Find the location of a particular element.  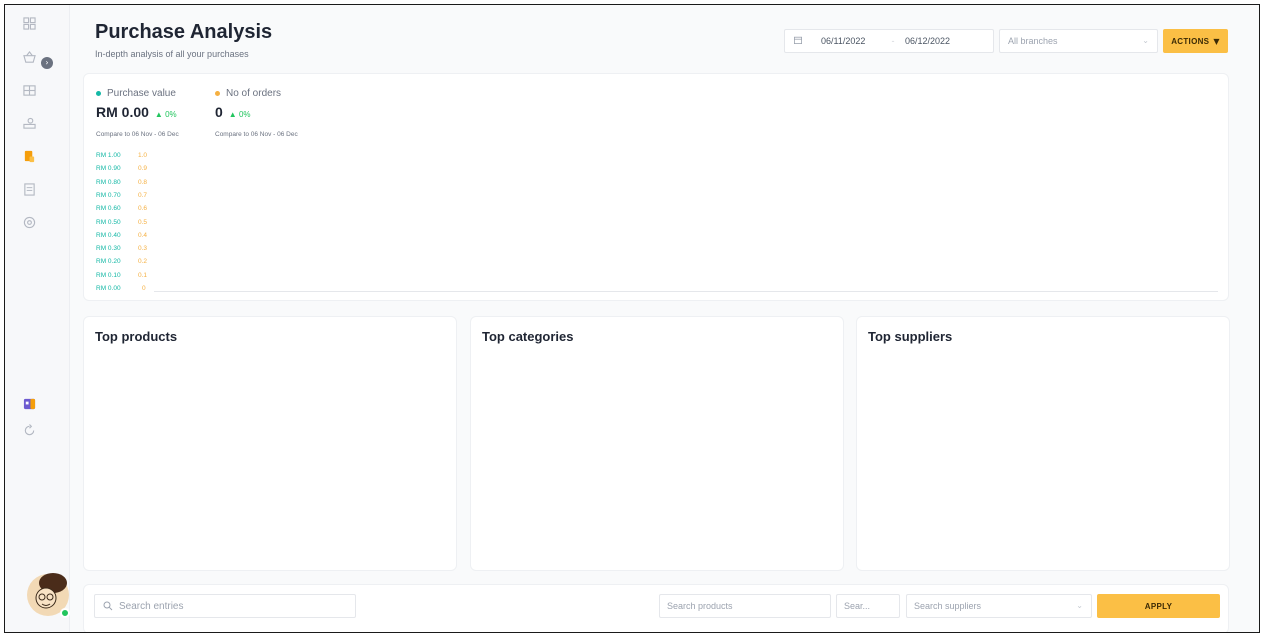

date-from: 06/11/2022 is located at coordinates (846, 41).